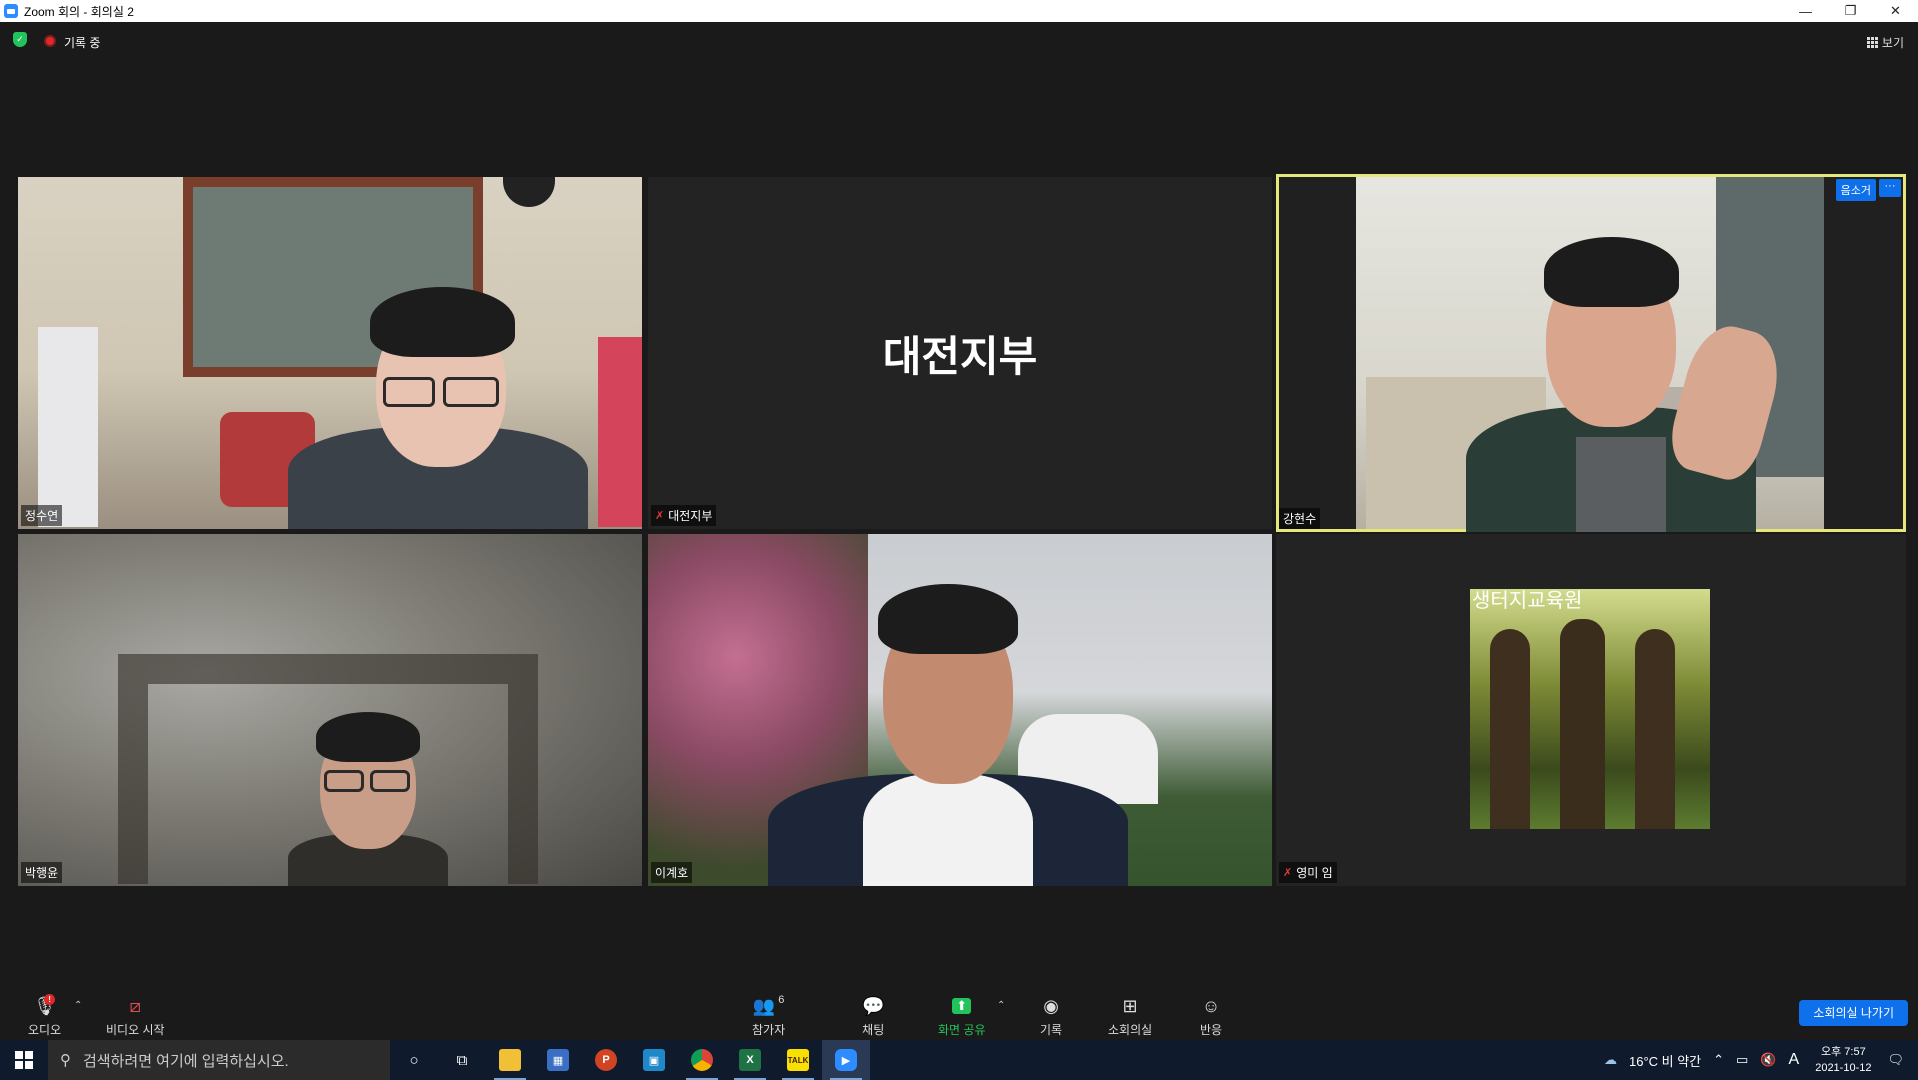  Describe the element at coordinates (1300, 518) in the screenshot. I see `participant-name: 강현수` at that location.